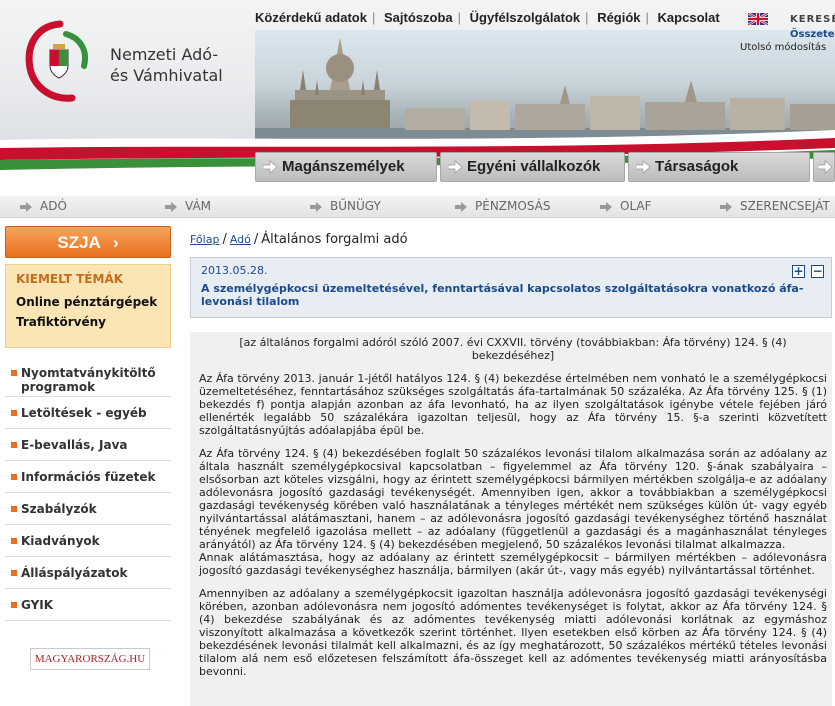  I want to click on subnav-vam-label: VÁM, so click(198, 206).